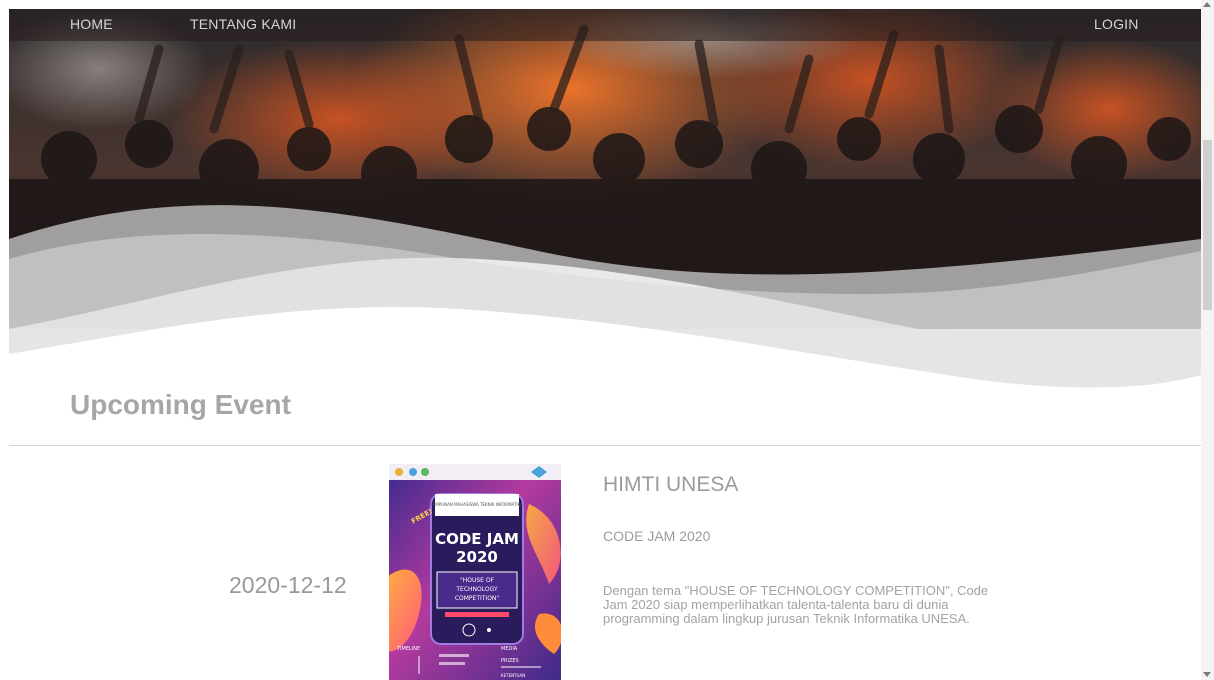 The width and height of the screenshot is (1214, 680). Describe the element at coordinates (408, 649) in the screenshot. I see `svg-text: TIMELINE` at that location.